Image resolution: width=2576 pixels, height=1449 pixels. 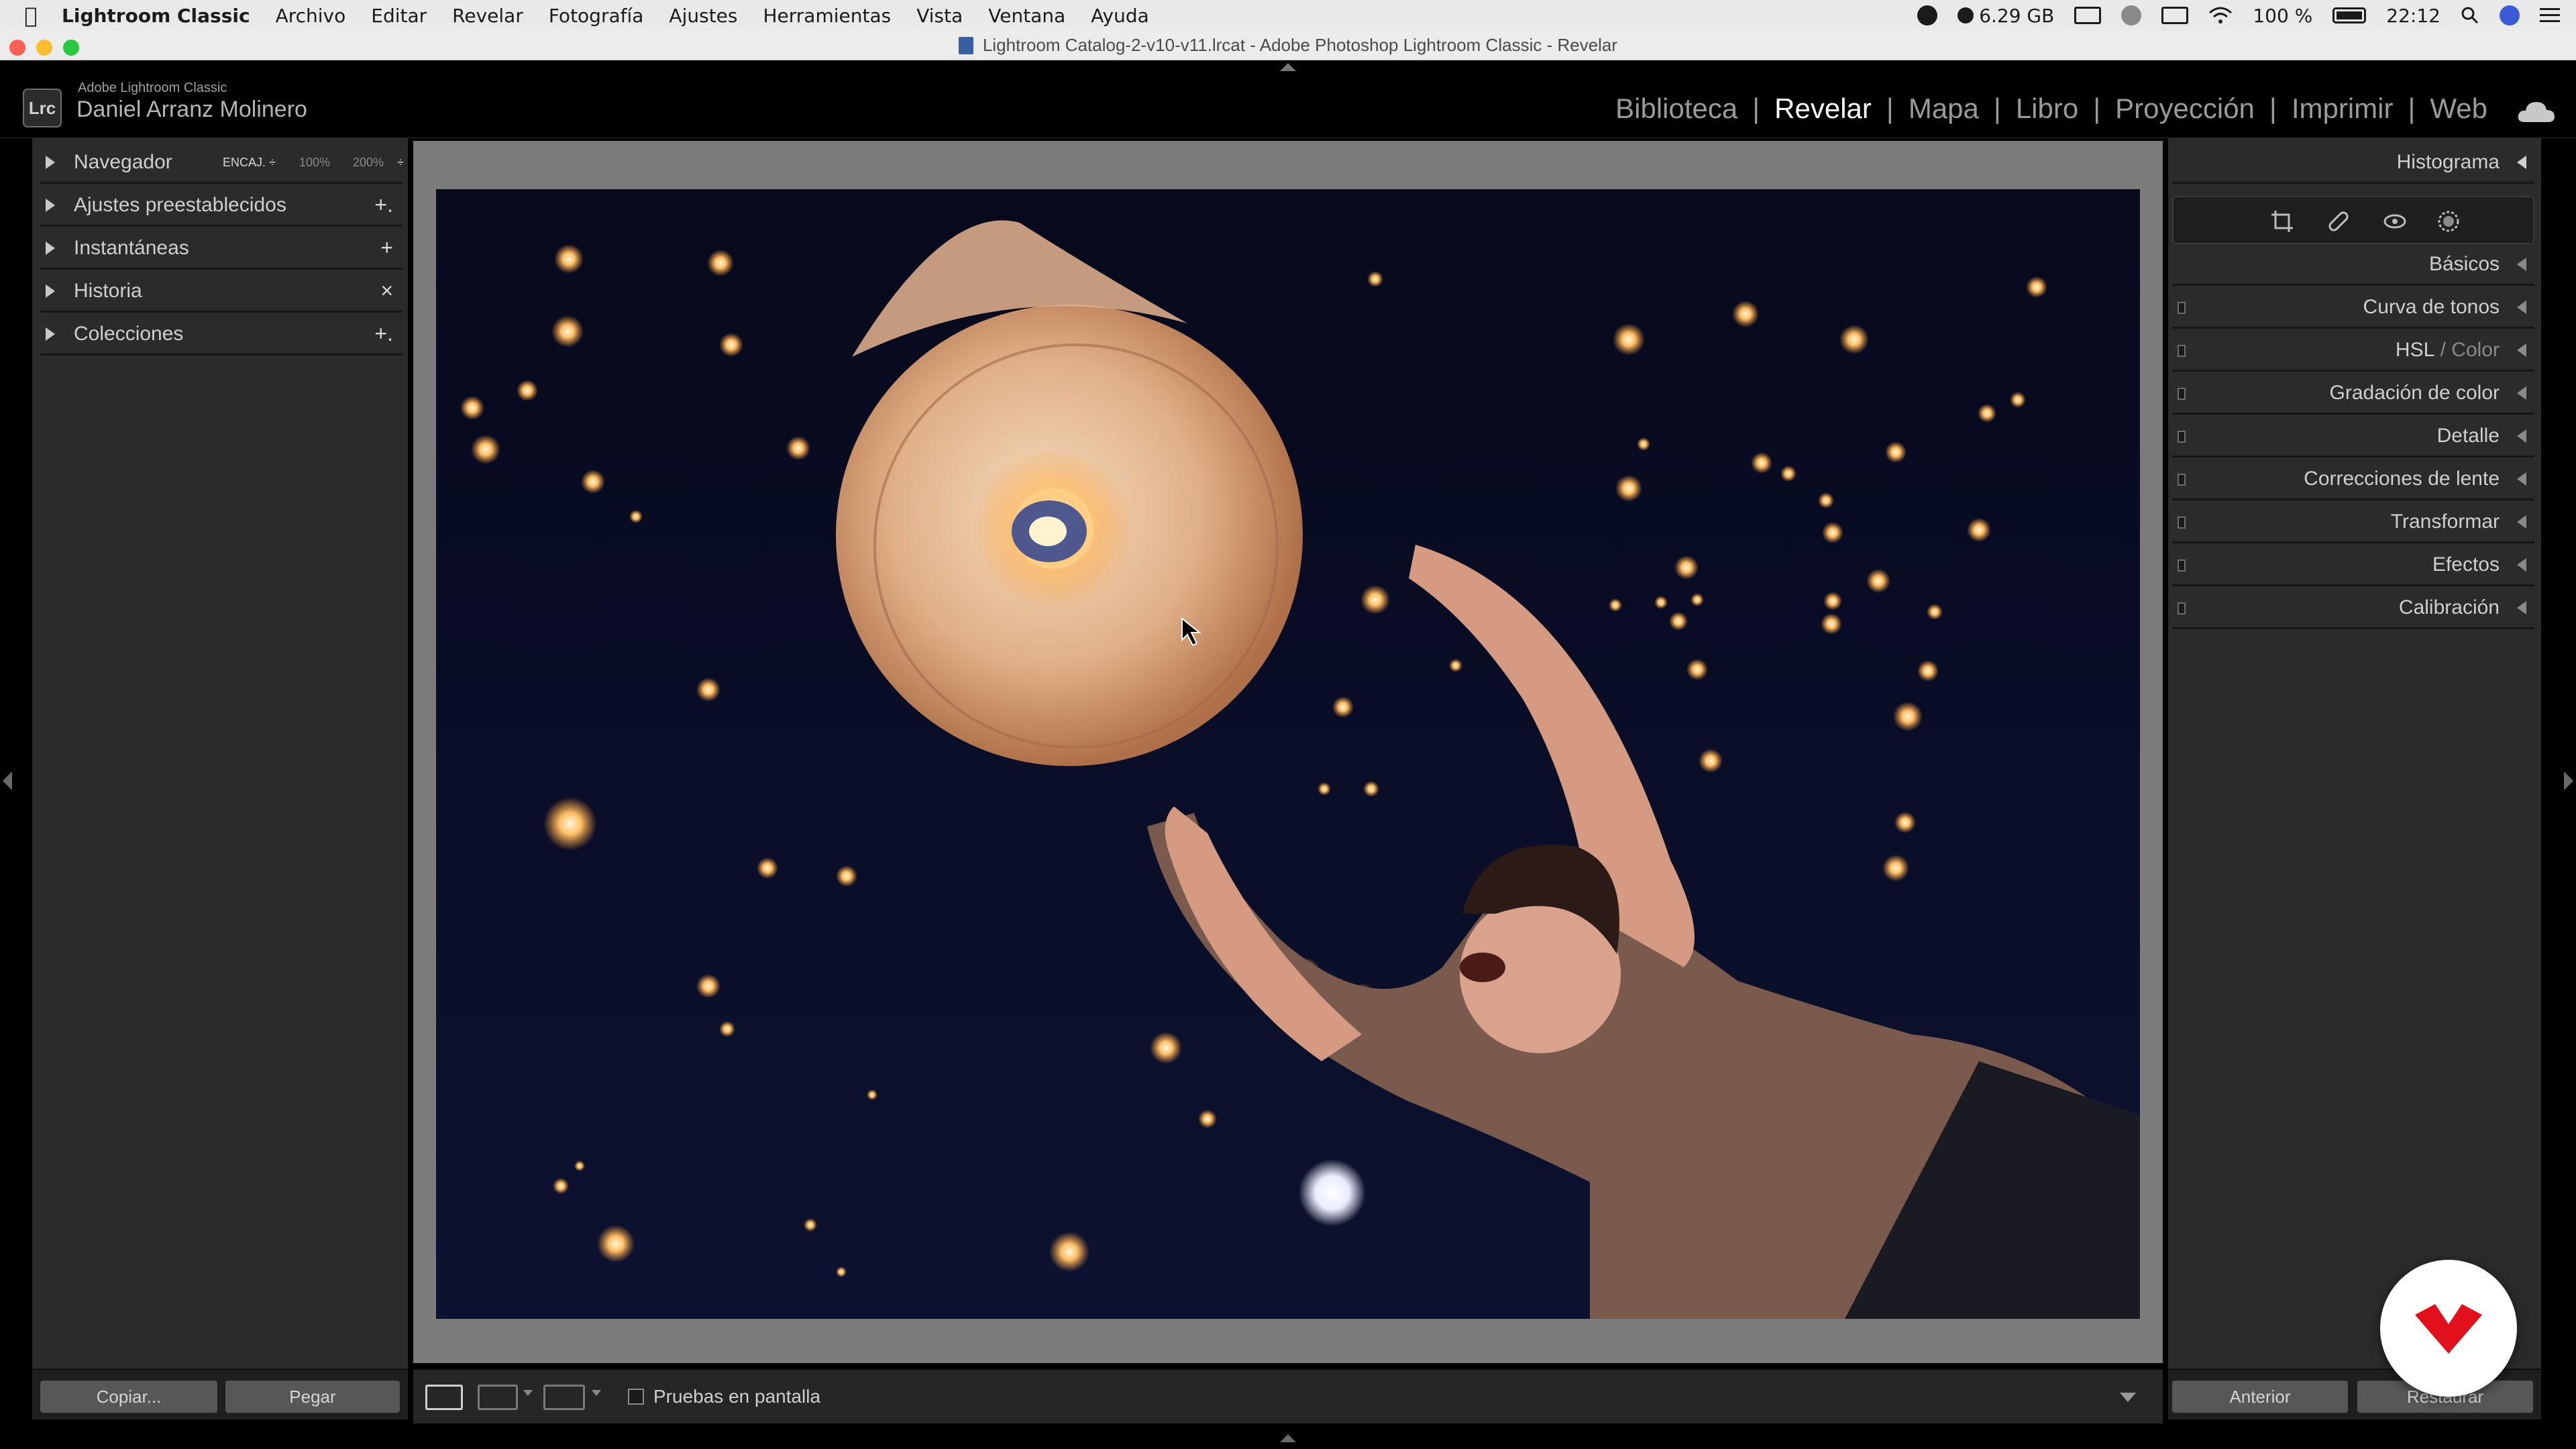 What do you see at coordinates (487, 16) in the screenshot?
I see `menu-revelar: Revelar` at bounding box center [487, 16].